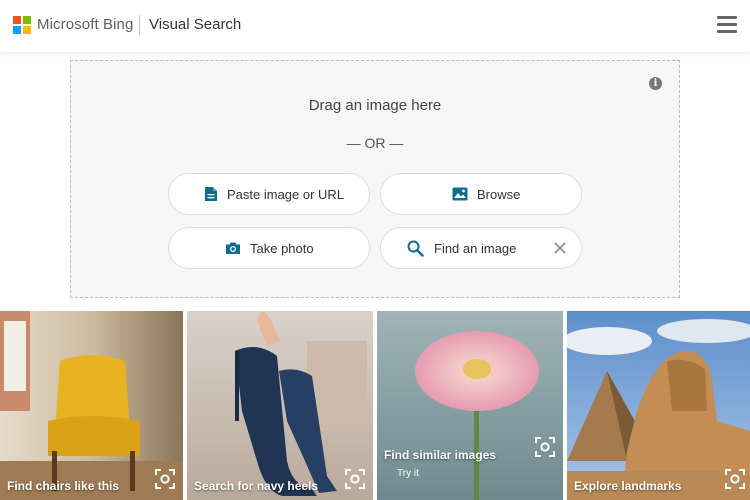  I want to click on paste-image-or-url-button: Paste image or URL, so click(269, 194).